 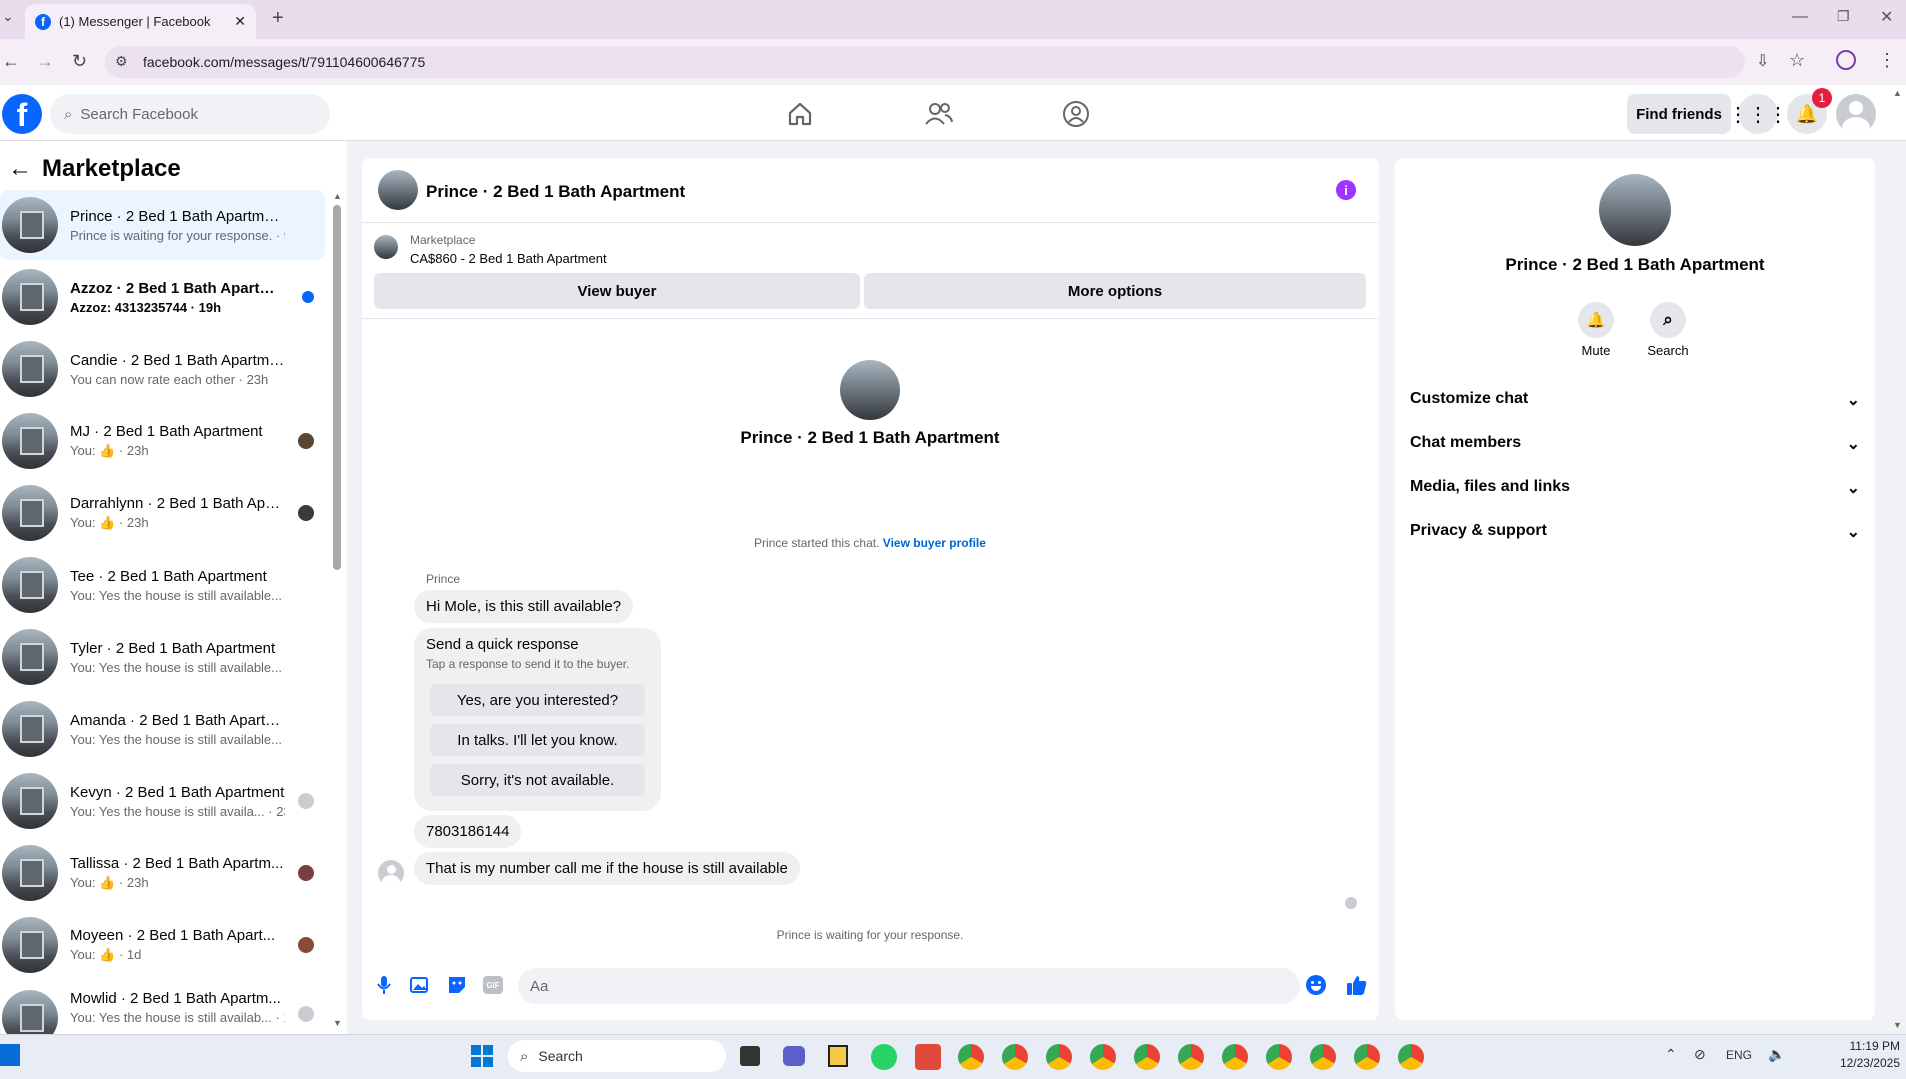 I want to click on message-bubble: 7803186144, so click(x=468, y=831).